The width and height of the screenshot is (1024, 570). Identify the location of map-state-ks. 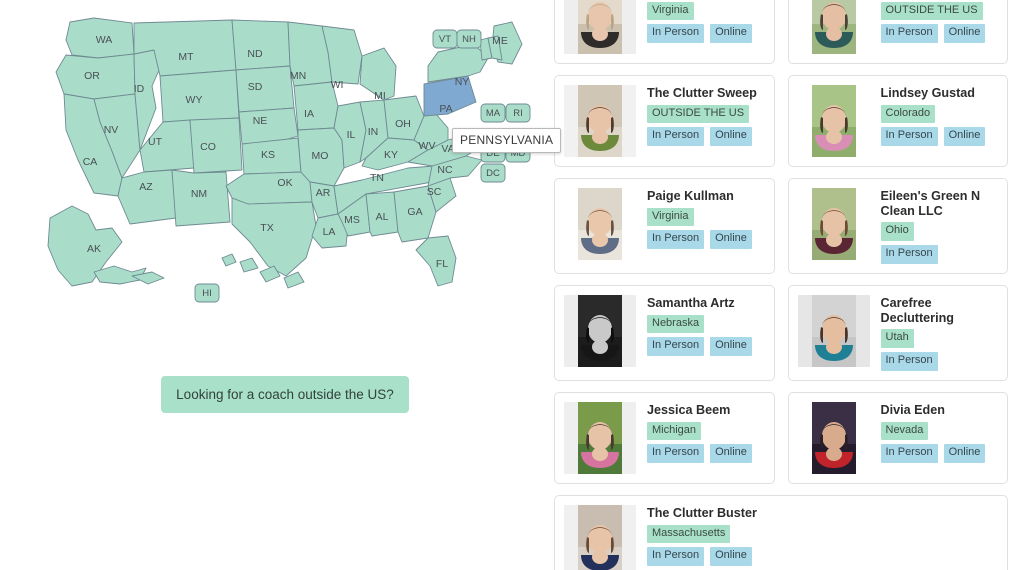
(271, 156).